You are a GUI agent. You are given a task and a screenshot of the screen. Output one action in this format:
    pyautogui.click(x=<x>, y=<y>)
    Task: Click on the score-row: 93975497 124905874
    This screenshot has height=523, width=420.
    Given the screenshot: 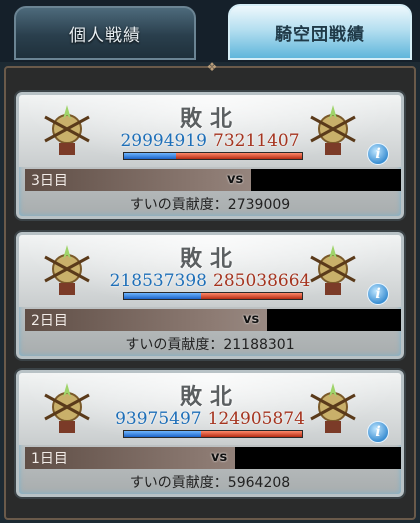 What is the action you would take?
    pyautogui.click(x=210, y=419)
    